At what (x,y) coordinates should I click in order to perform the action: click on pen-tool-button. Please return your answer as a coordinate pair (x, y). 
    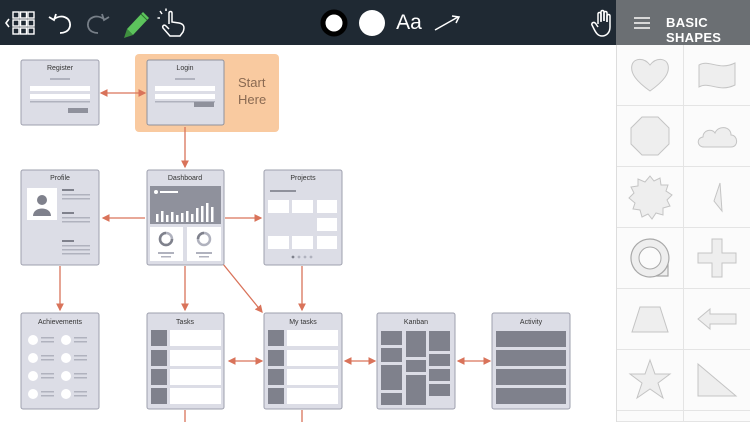
    Looking at the image, I should click on (137, 22).